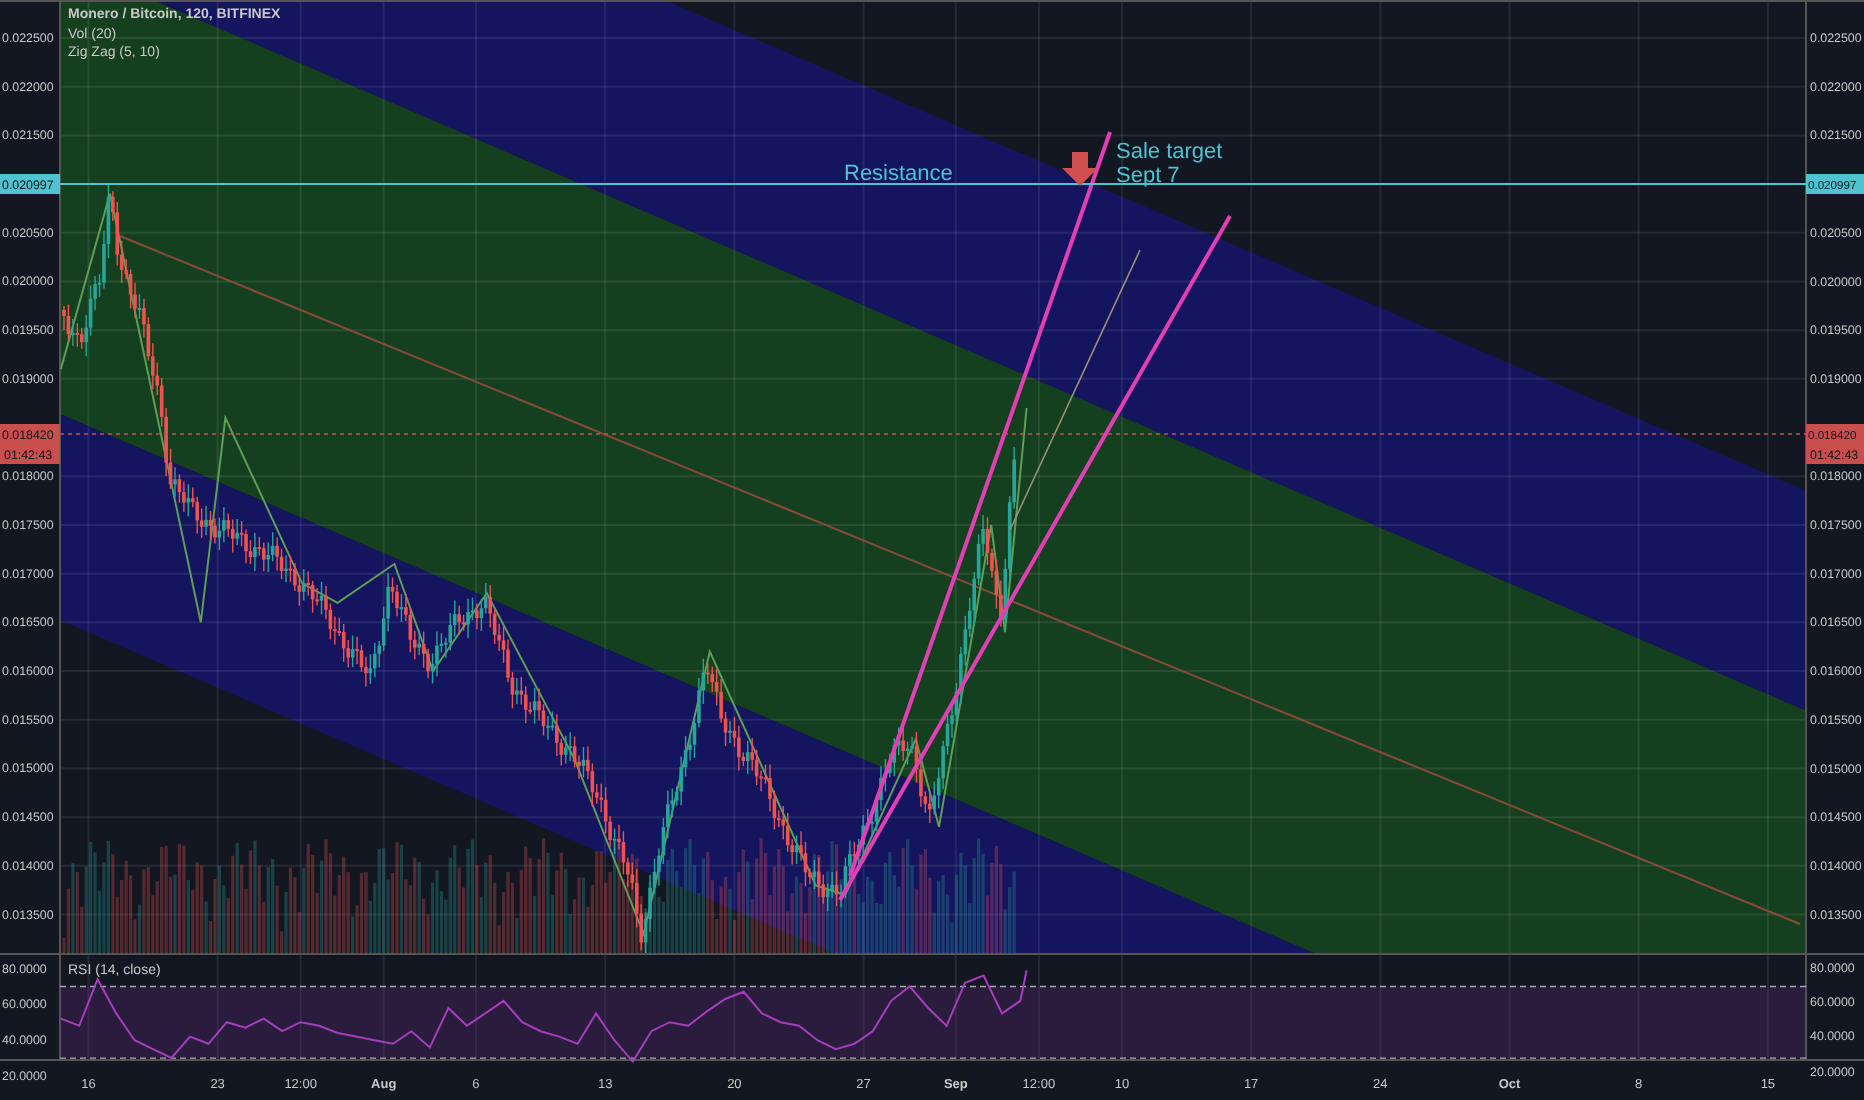  What do you see at coordinates (1080, 169) in the screenshot?
I see `down-arrow-icon` at bounding box center [1080, 169].